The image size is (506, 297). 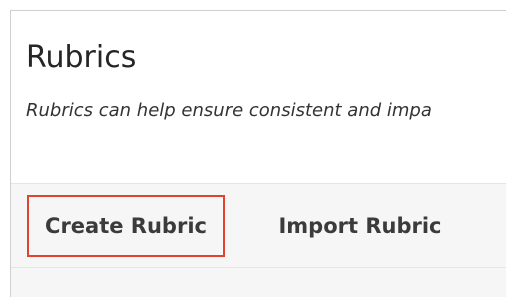 I want to click on create-rubric-button: Create Rubric, so click(x=126, y=226).